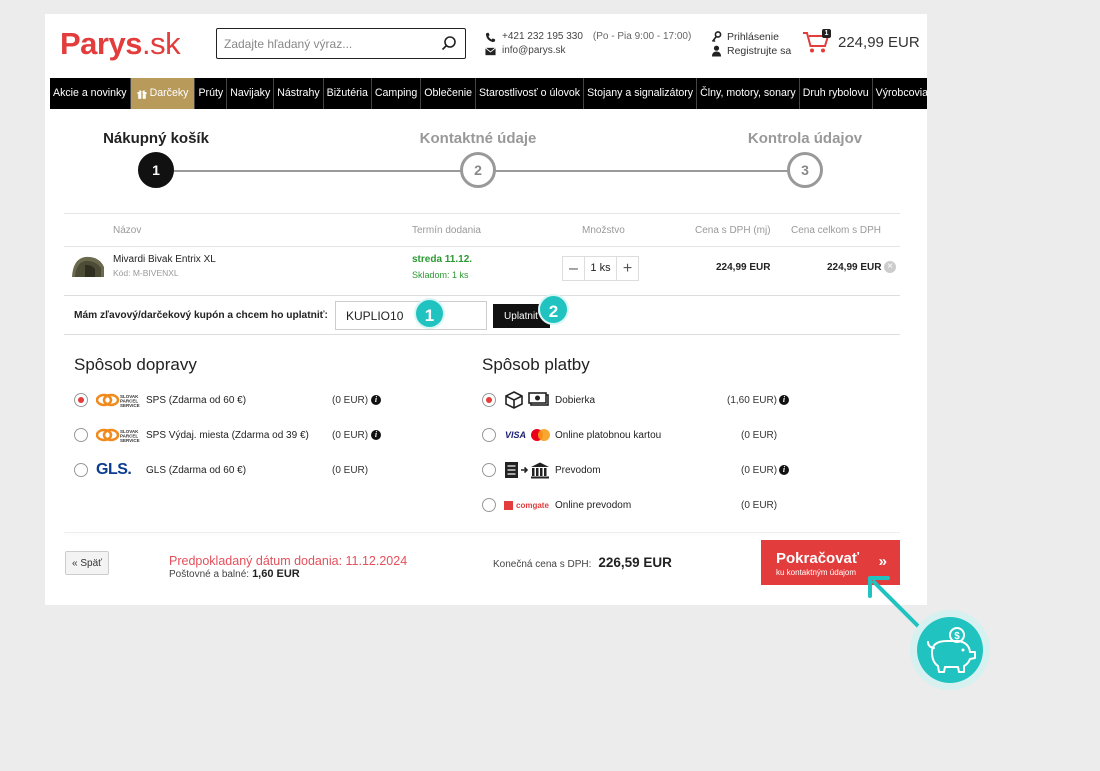 The height and width of the screenshot is (771, 1100). What do you see at coordinates (836, 93) in the screenshot?
I see `nav-item-druh-rybolovu: Druh rybolovu` at bounding box center [836, 93].